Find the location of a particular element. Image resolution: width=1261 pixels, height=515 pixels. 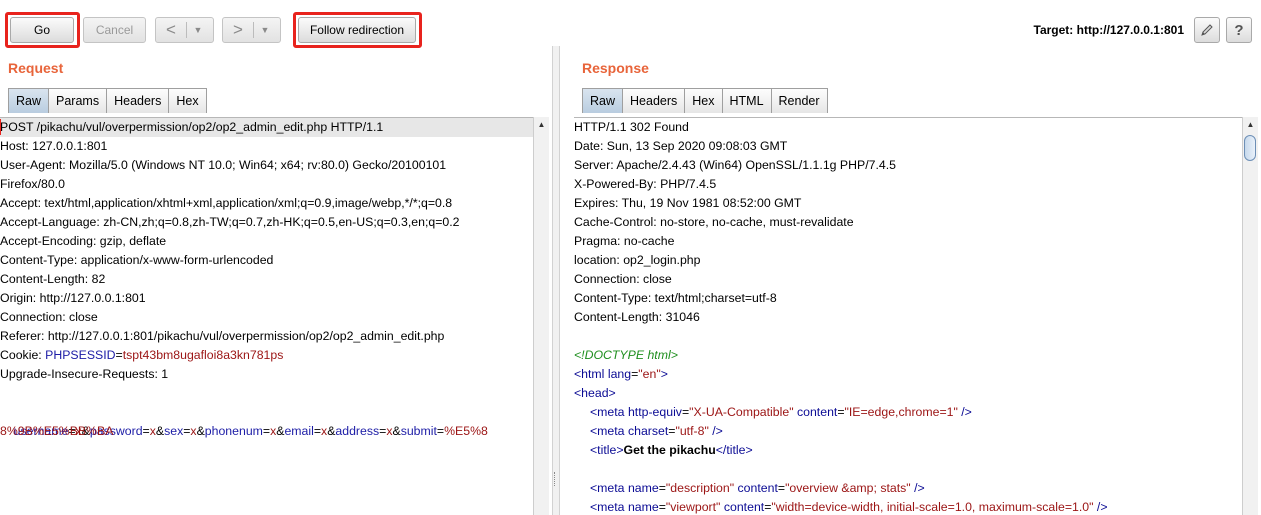

response-tab-html: HTML is located at coordinates (746, 100).